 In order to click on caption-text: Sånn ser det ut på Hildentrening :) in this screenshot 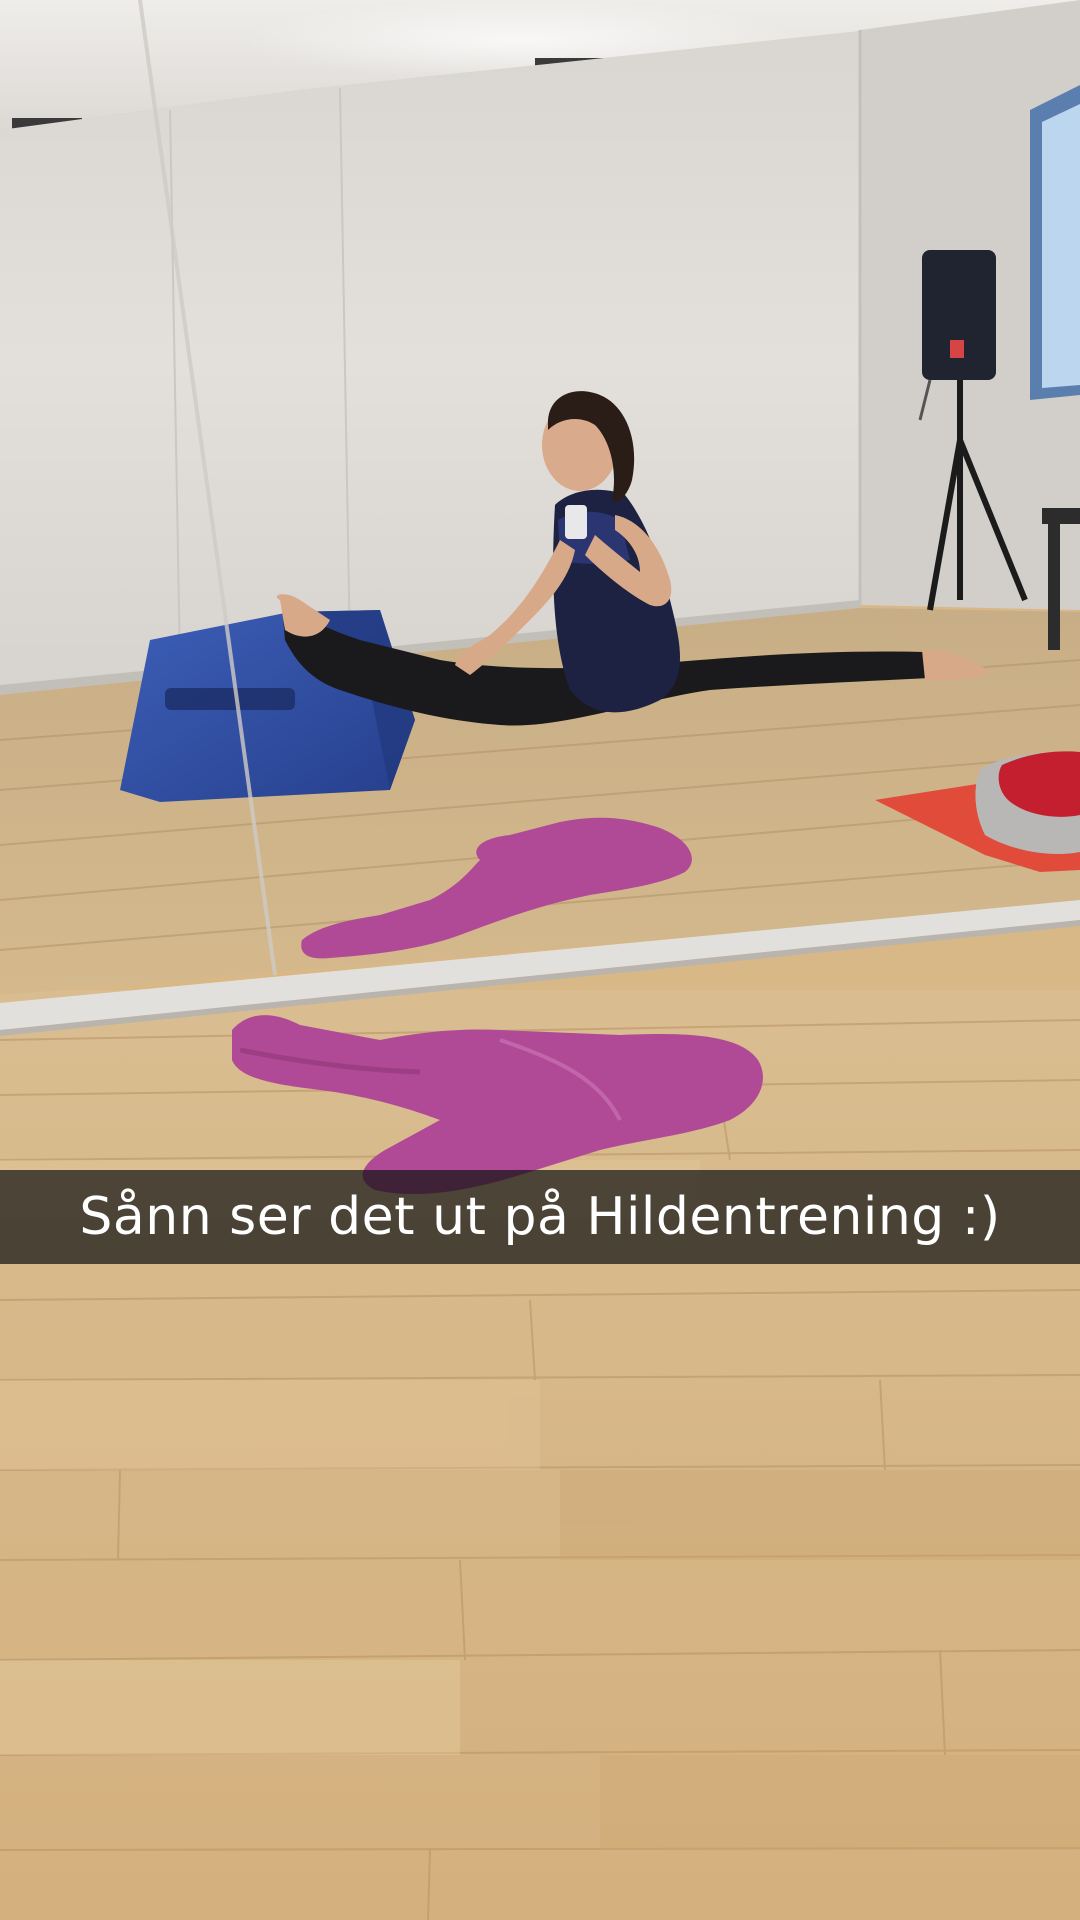, I will do `click(540, 1217)`.